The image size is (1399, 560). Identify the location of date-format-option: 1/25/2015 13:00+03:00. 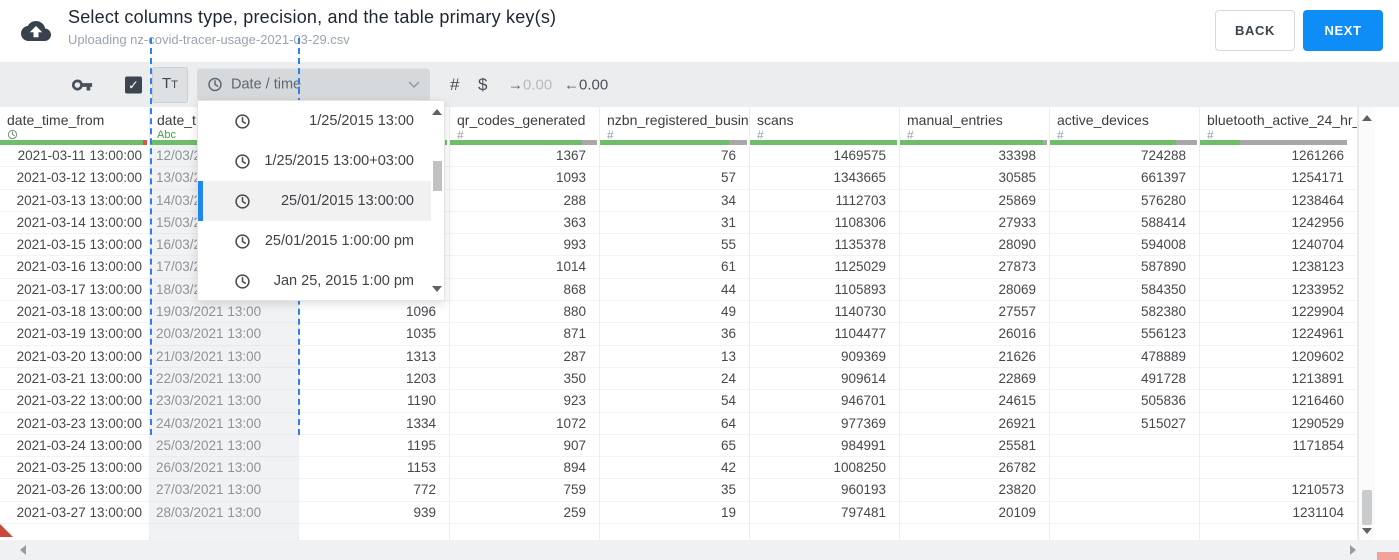
(314, 161).